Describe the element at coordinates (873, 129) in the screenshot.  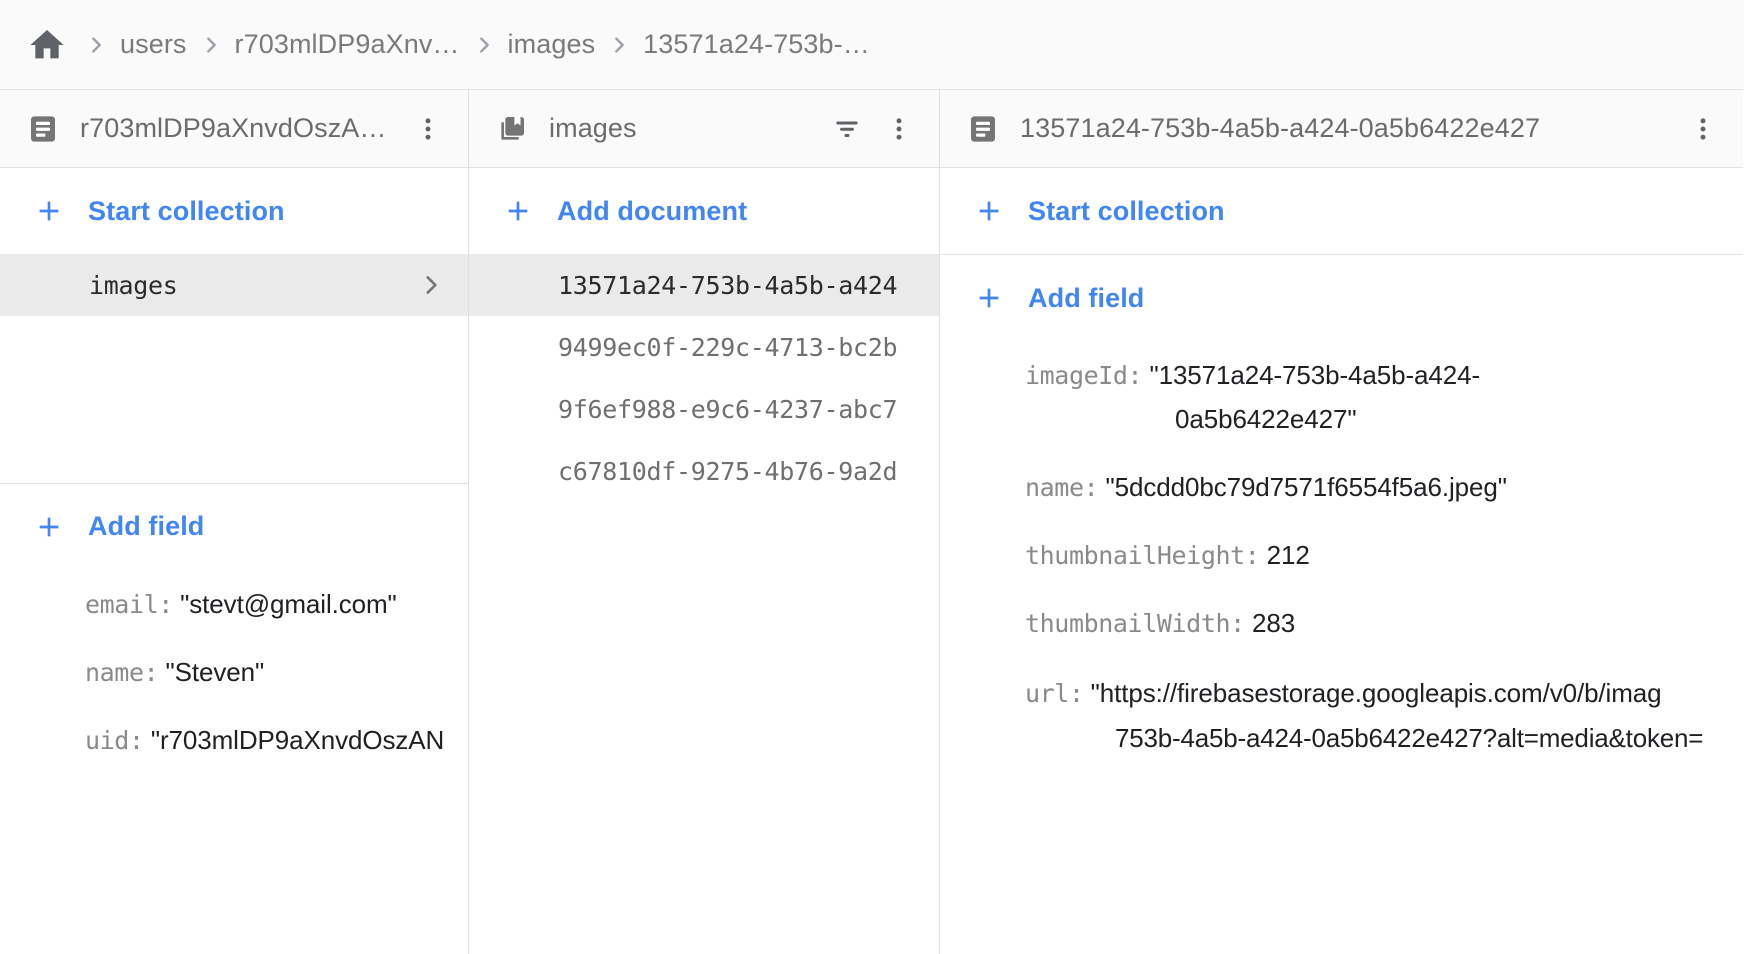
I see `collection-panel-actions` at that location.